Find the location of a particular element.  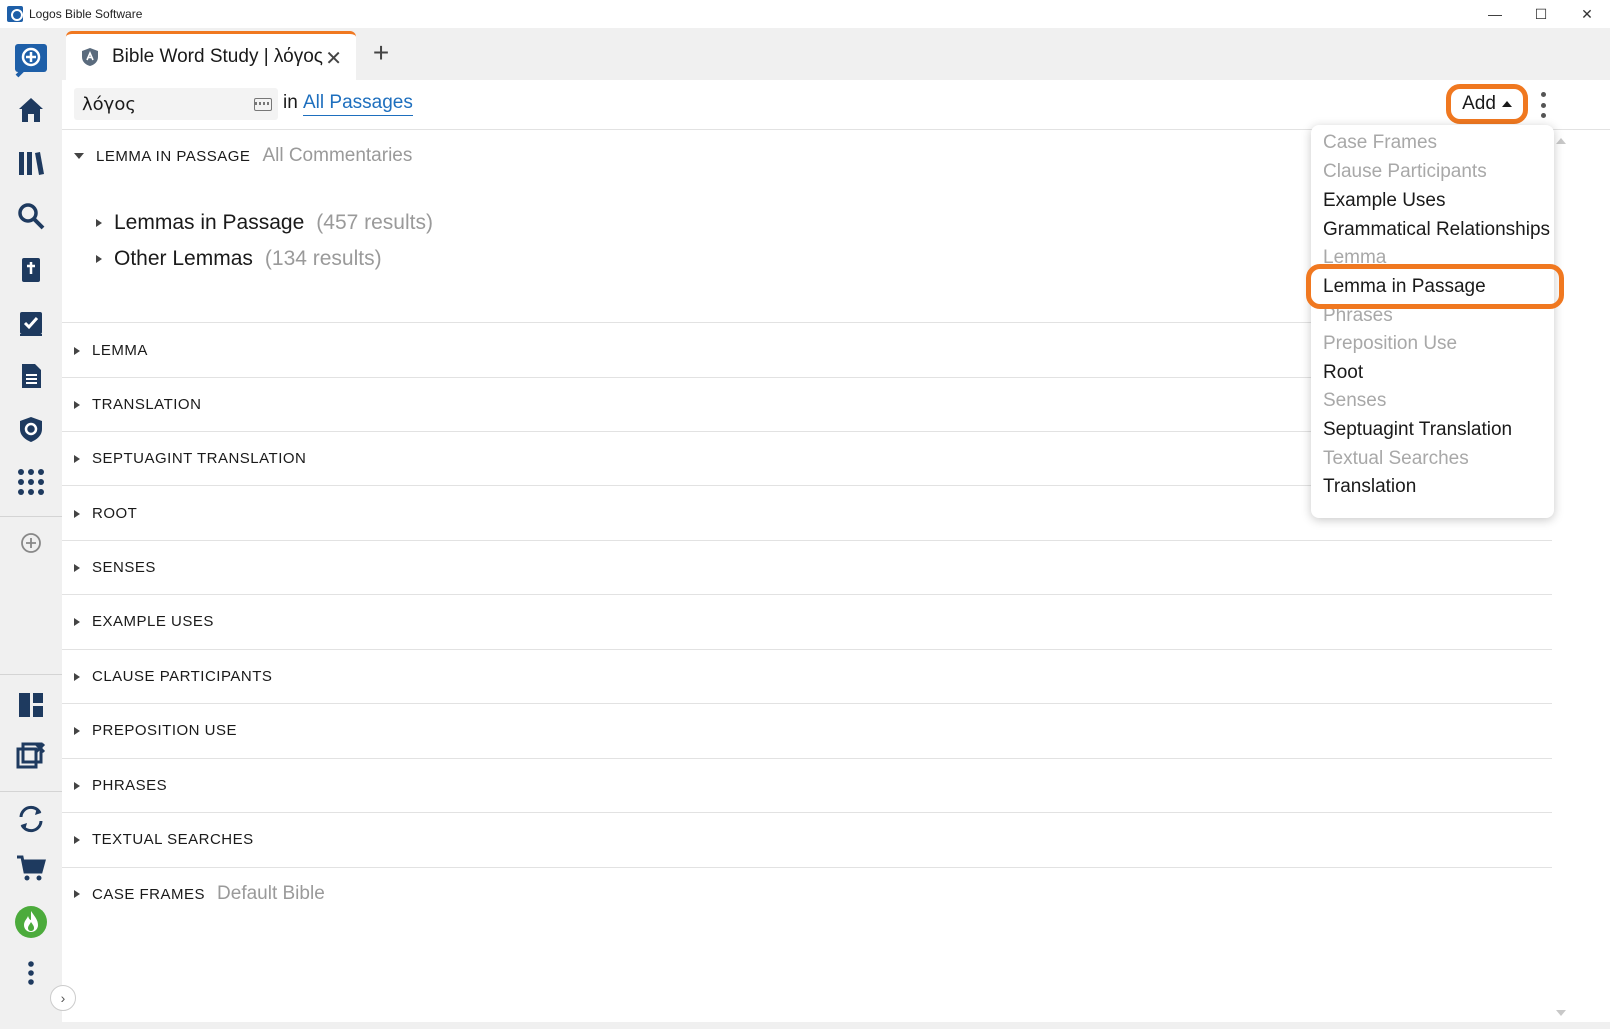

section-header: PHRASES is located at coordinates (120, 785).